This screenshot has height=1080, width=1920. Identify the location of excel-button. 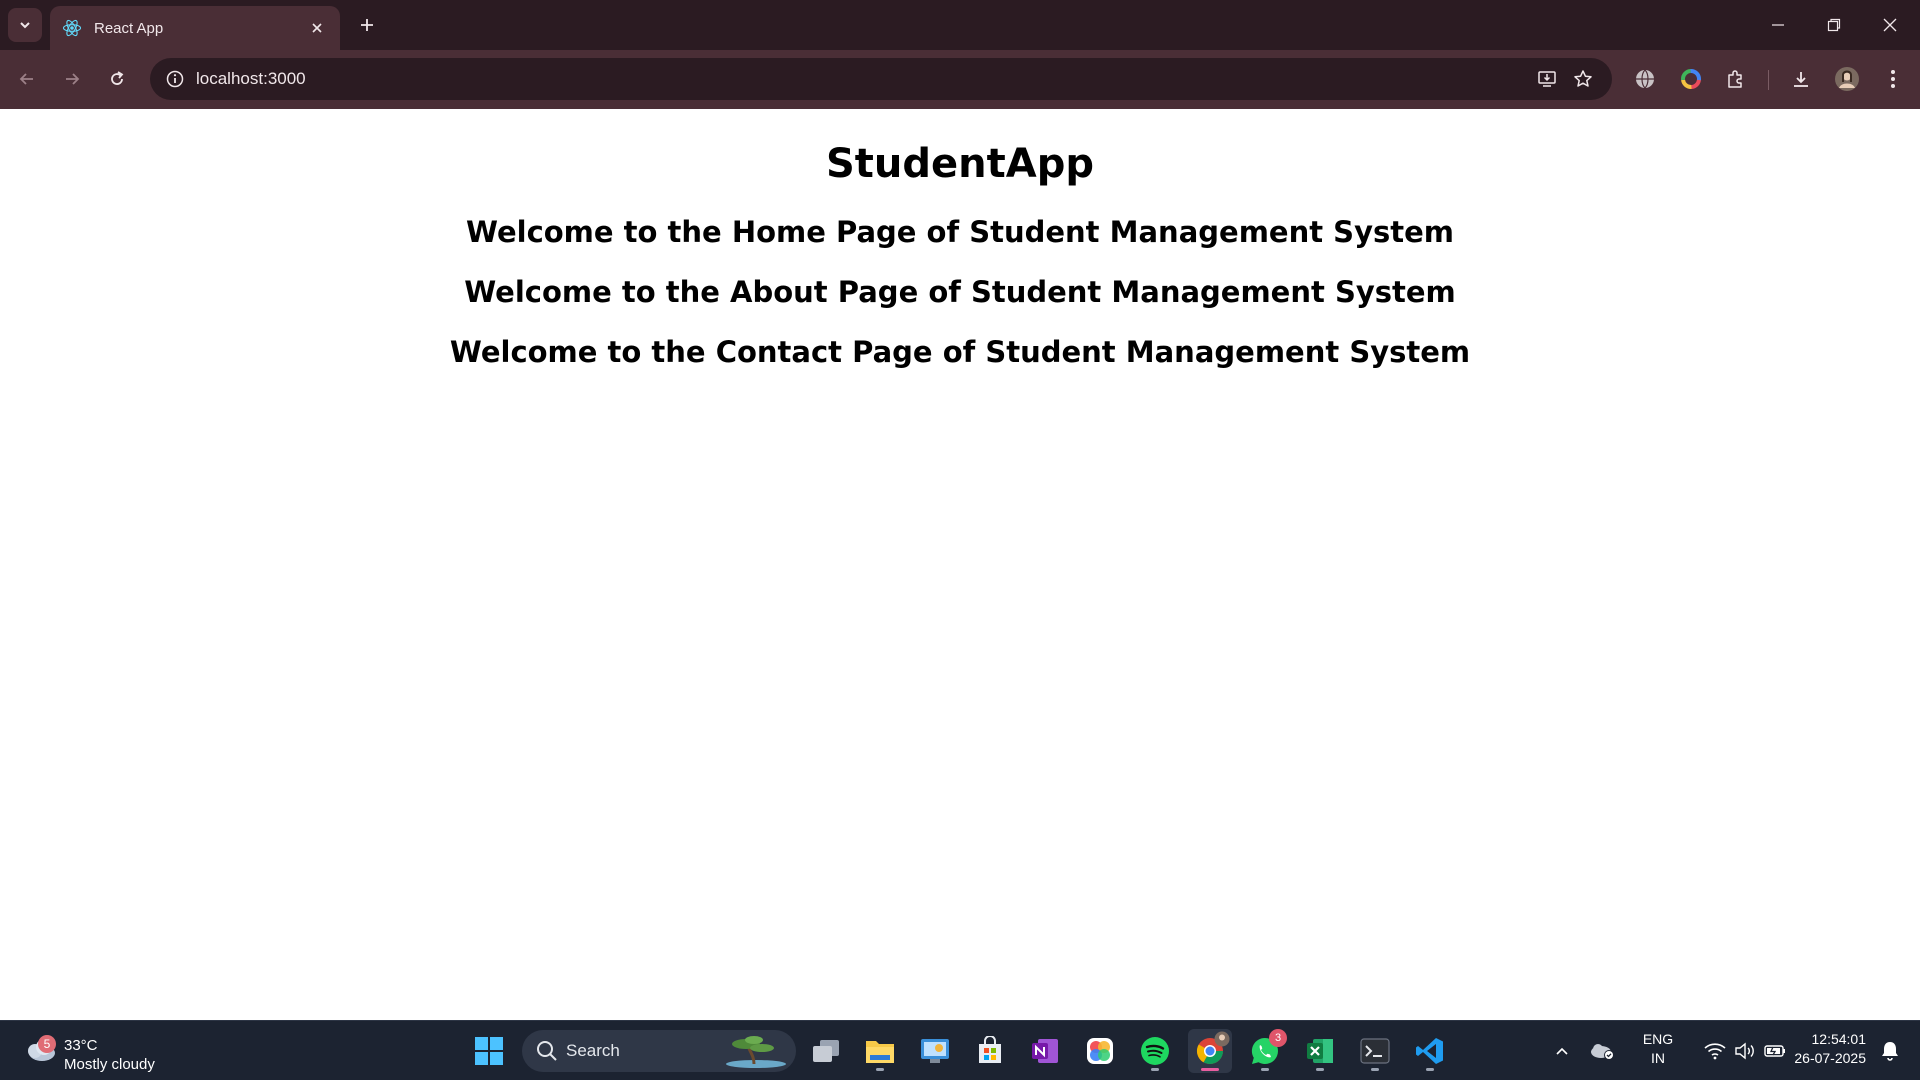
(1320, 1051).